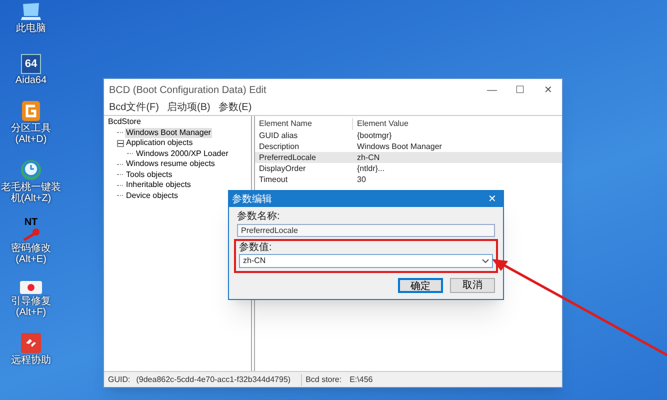 Image resolution: width=667 pixels, height=400 pixels. Describe the element at coordinates (399, 146) in the screenshot. I see `table-cell-text: Windows Boot Manager` at that location.